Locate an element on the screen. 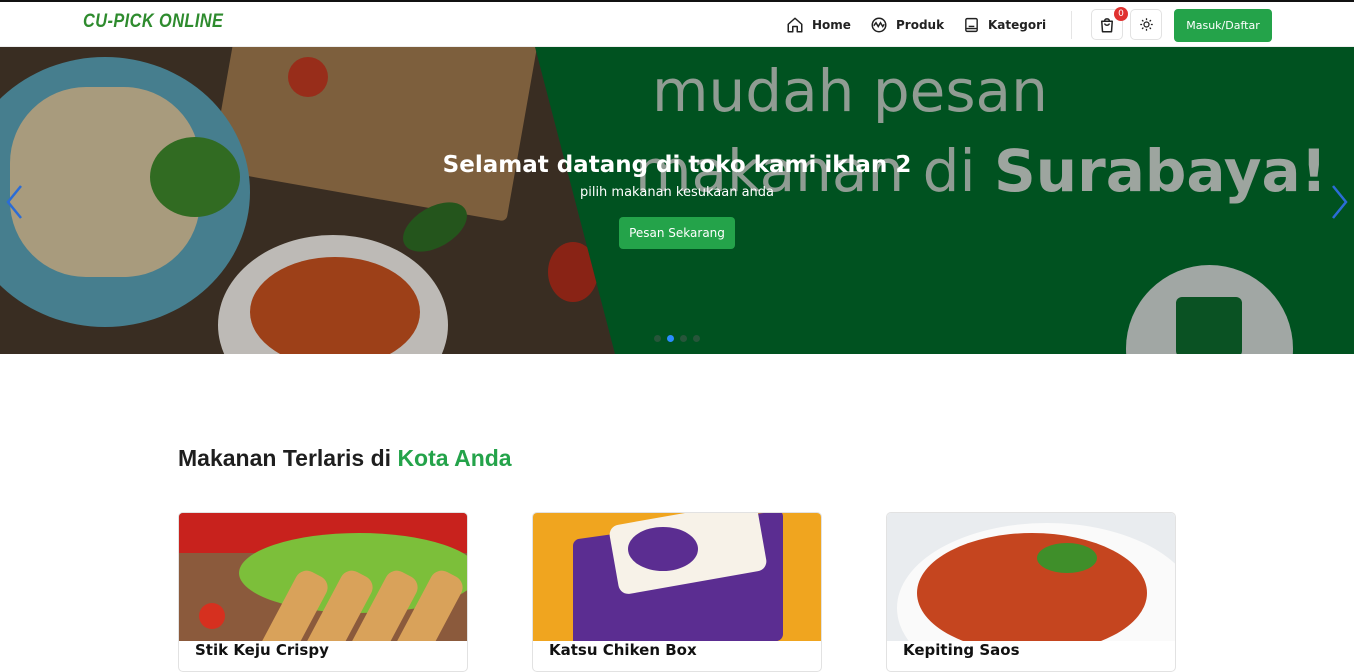  cart-count-badge: 0 is located at coordinates (1121, 14).